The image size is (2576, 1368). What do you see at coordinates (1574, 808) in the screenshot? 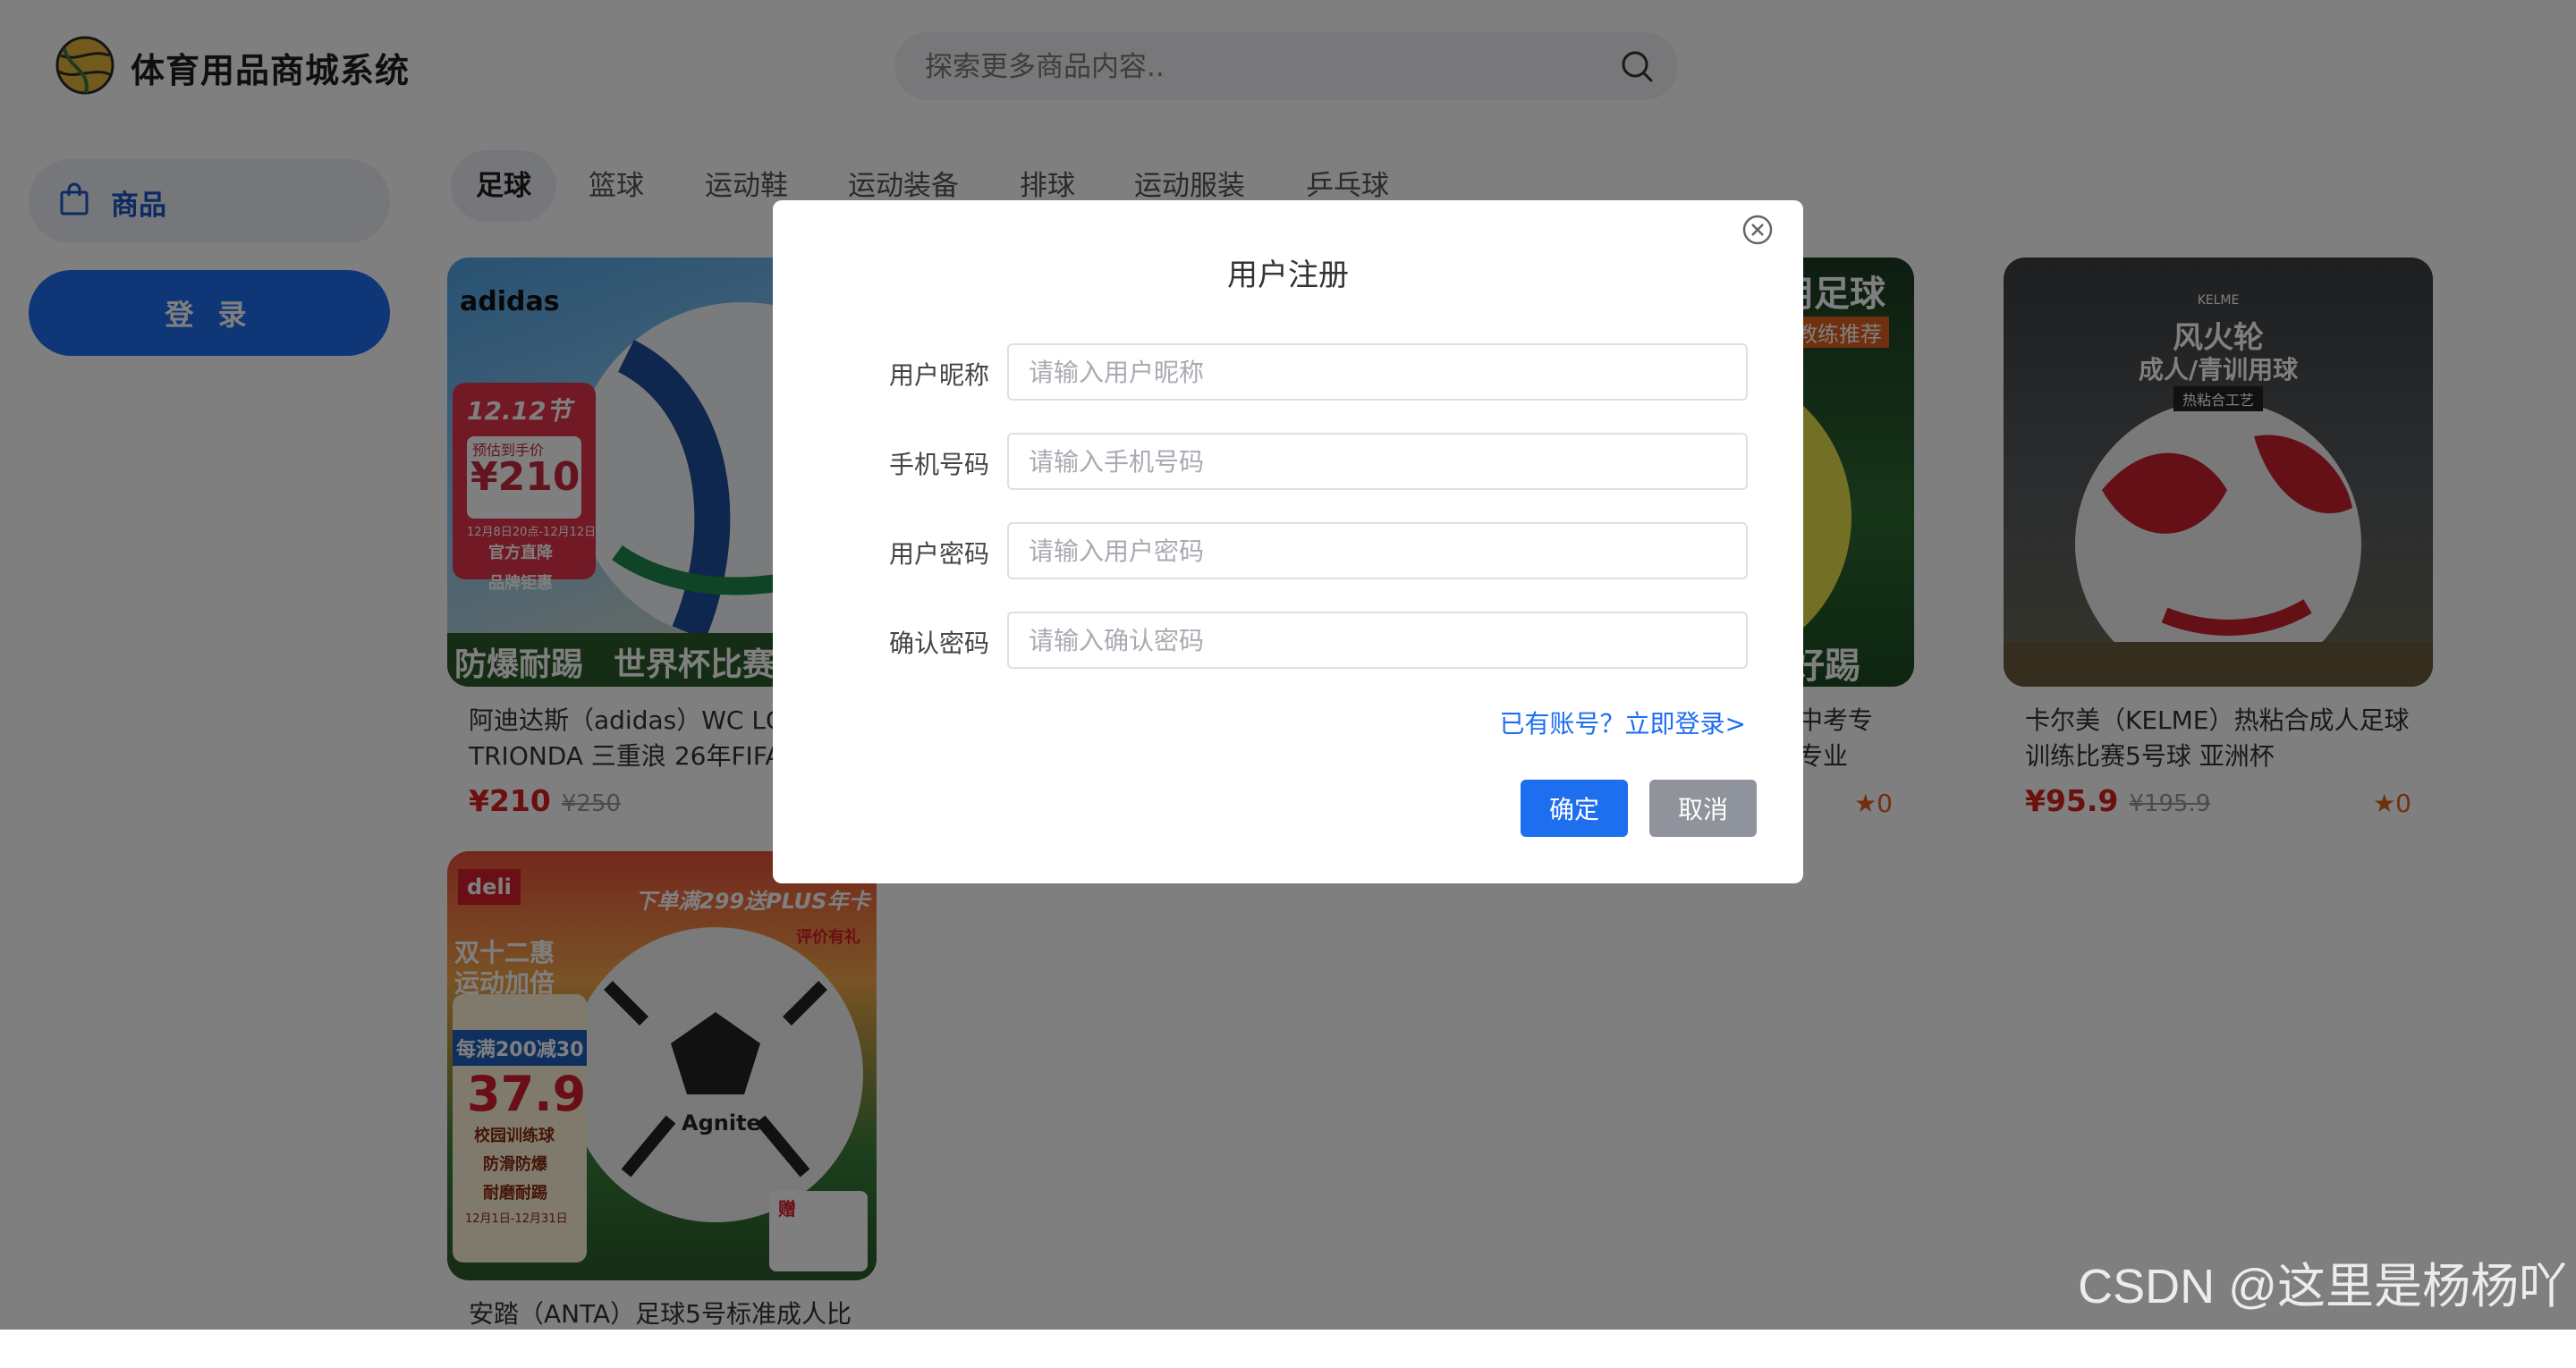
I see `confirm-button: 确定` at bounding box center [1574, 808].